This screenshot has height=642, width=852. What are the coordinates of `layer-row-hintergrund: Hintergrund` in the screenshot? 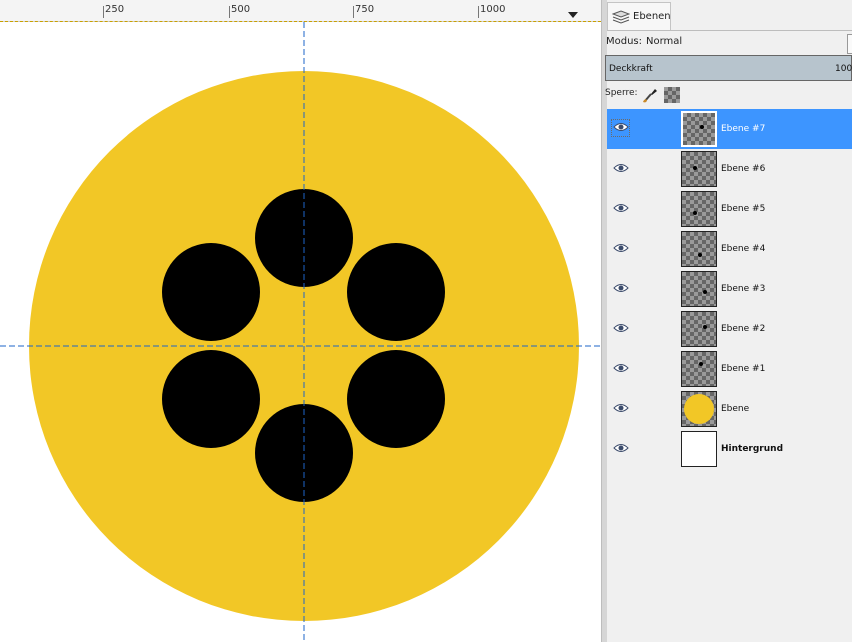 It's located at (729, 449).